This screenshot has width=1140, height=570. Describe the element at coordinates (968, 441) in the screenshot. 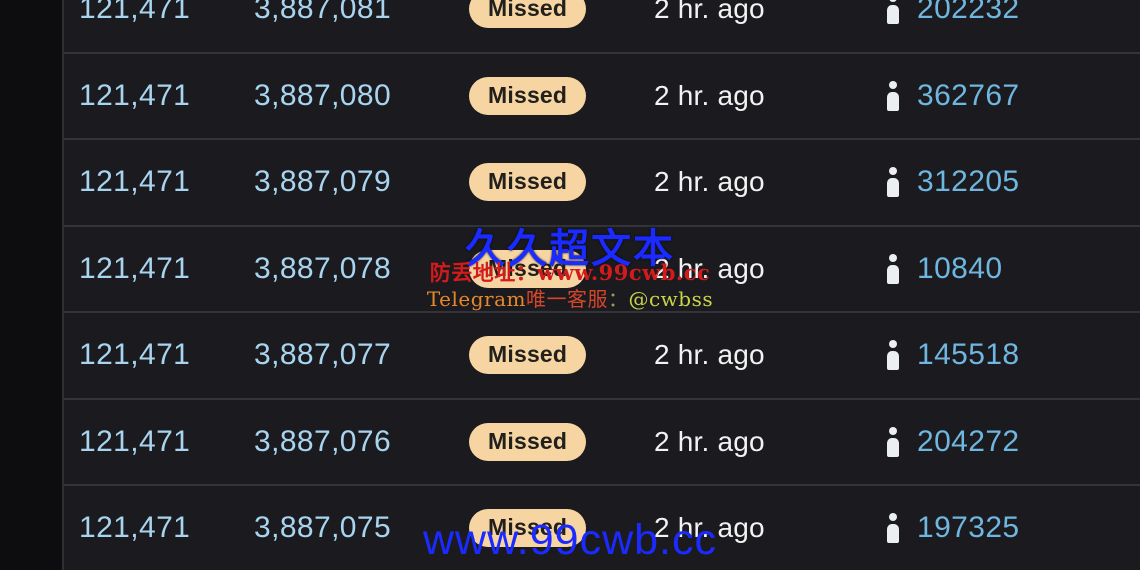

I see `miners-value: 204272` at that location.